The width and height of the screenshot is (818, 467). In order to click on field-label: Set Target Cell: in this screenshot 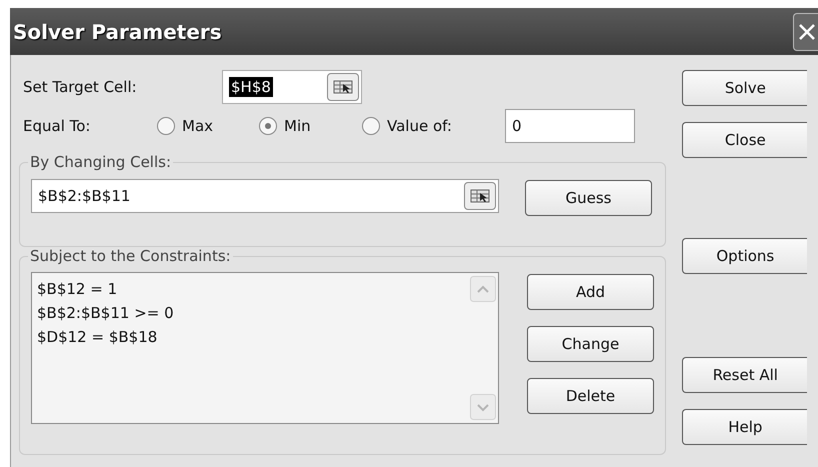, I will do `click(80, 87)`.